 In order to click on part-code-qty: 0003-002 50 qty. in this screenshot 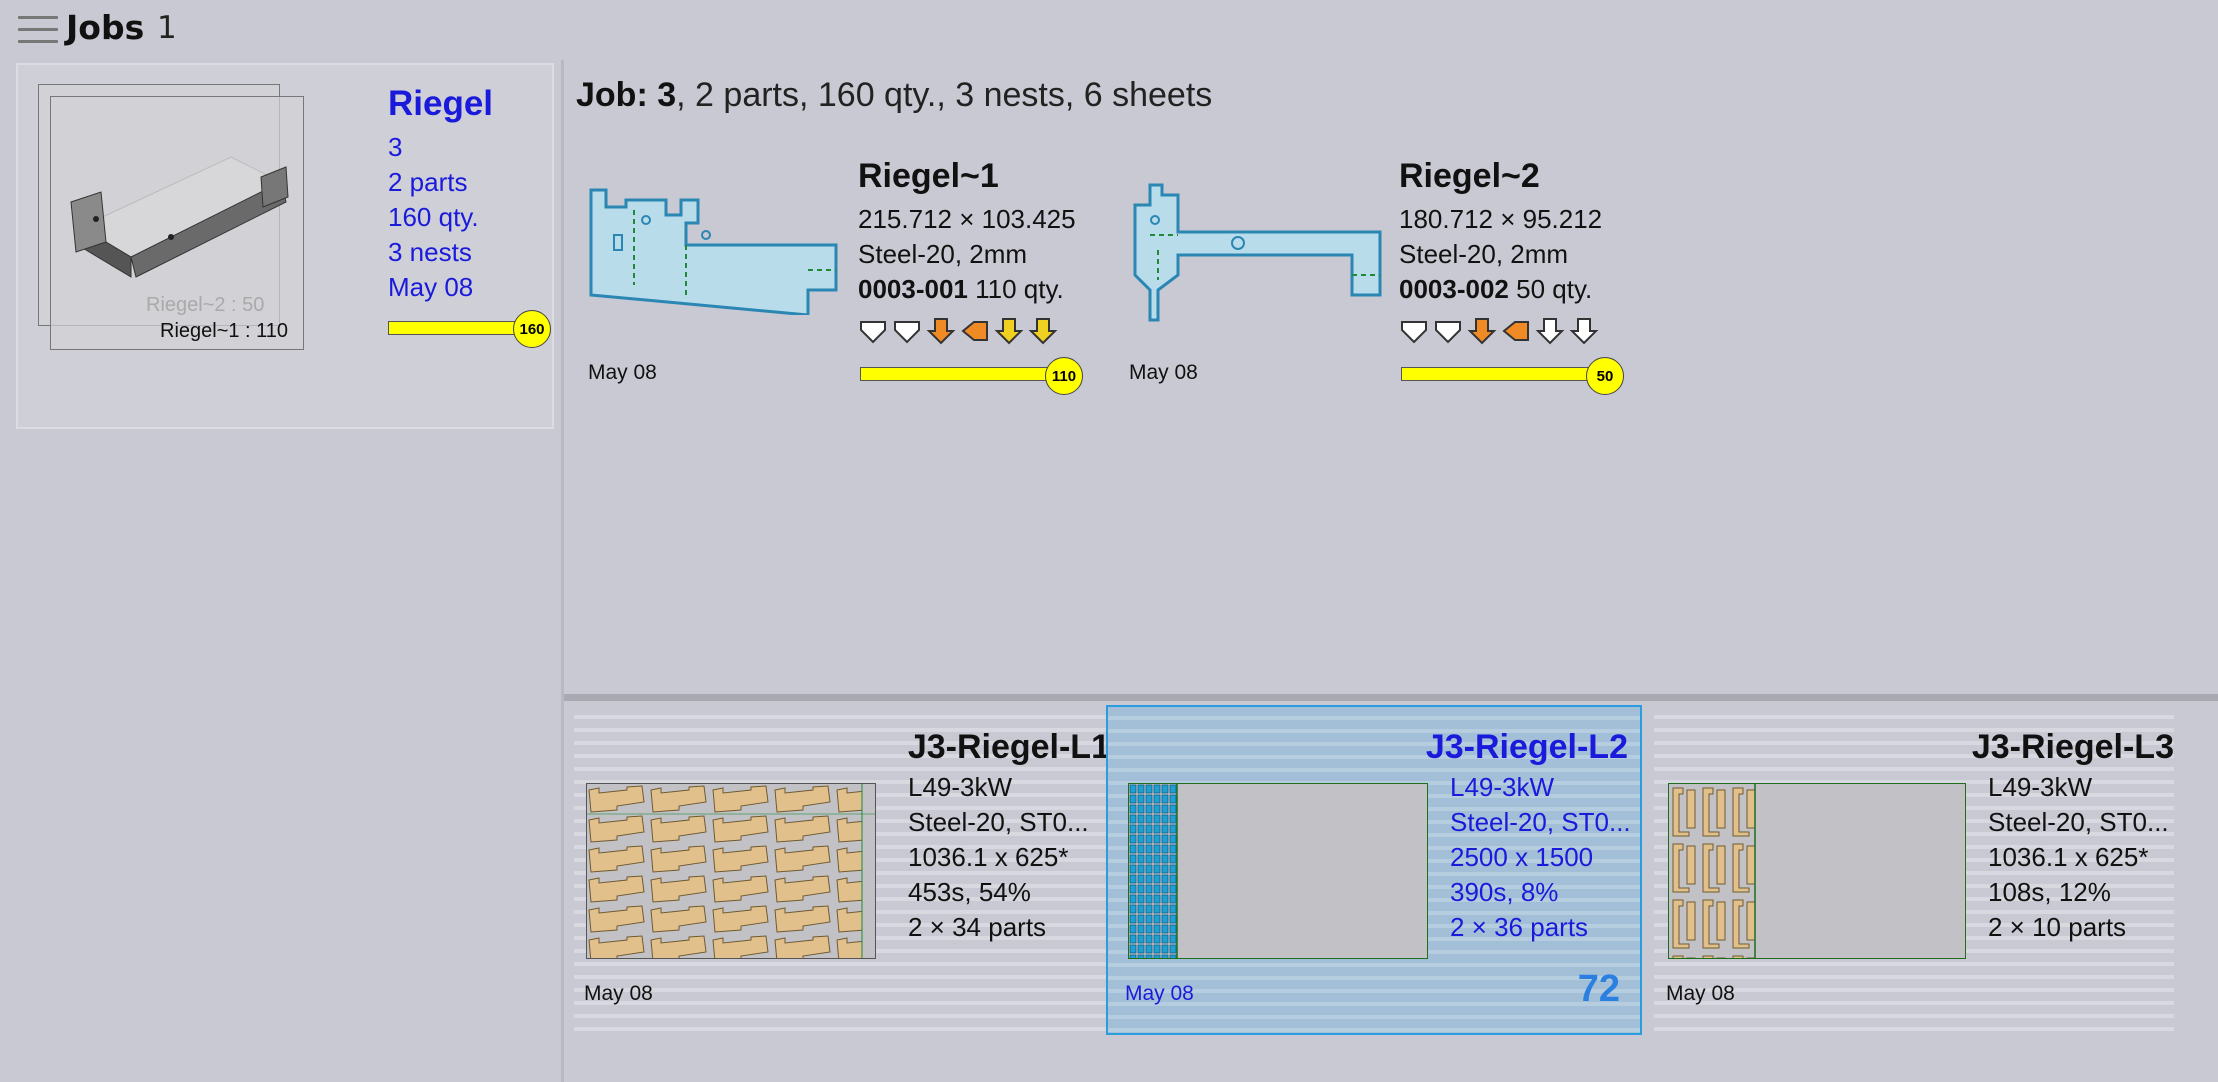, I will do `click(1496, 289)`.